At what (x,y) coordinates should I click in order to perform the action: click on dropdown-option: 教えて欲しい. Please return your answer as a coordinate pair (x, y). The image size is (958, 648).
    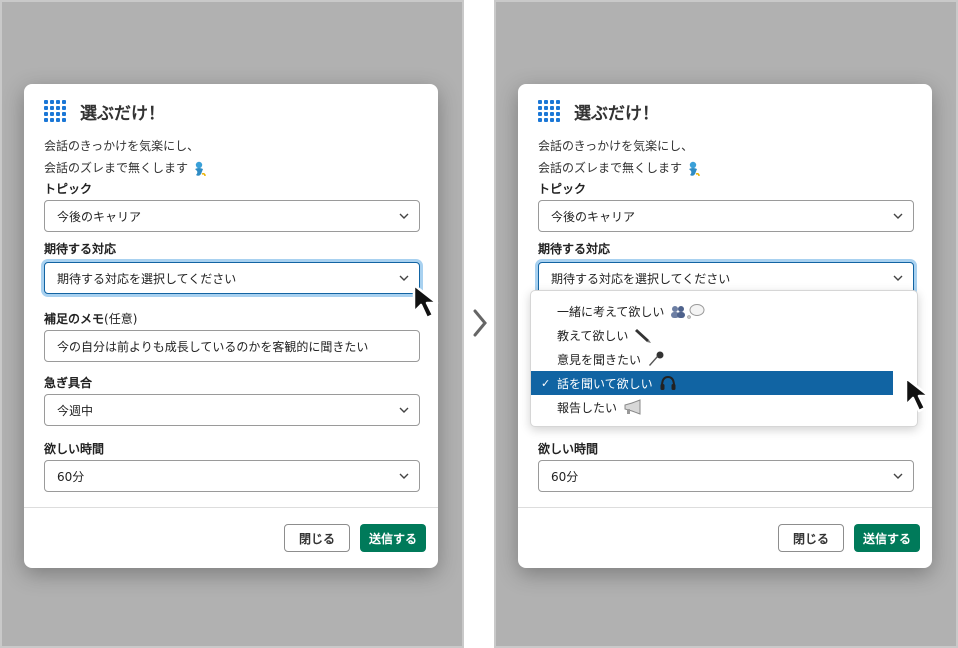
    Looking at the image, I should click on (712, 335).